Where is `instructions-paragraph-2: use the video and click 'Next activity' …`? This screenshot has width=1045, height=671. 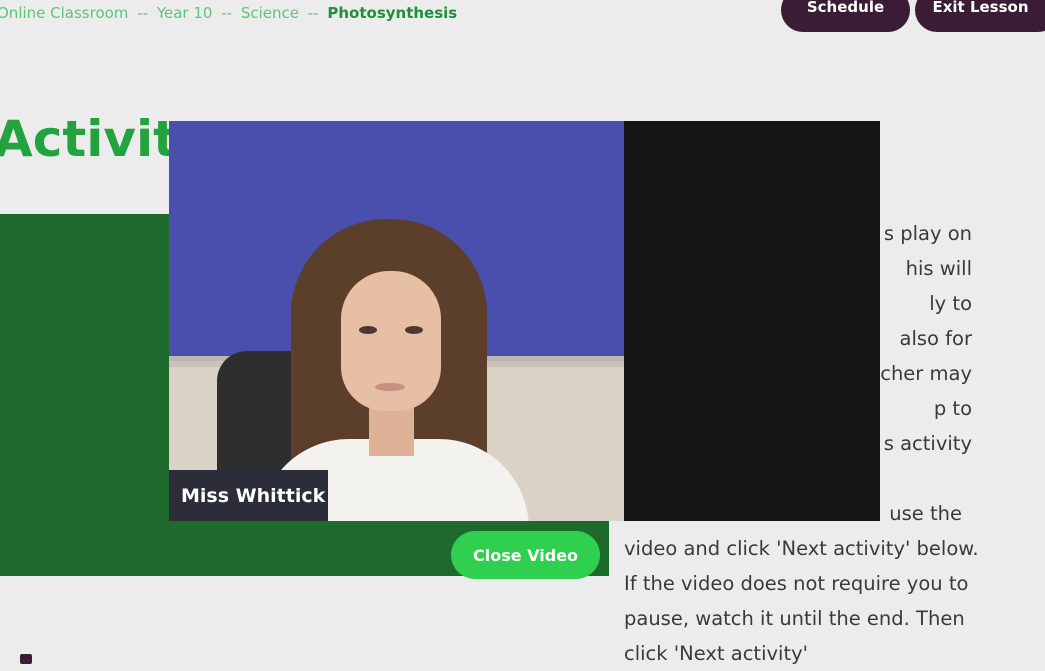 instructions-paragraph-2: use the video and click 'Next activity' … is located at coordinates (804, 583).